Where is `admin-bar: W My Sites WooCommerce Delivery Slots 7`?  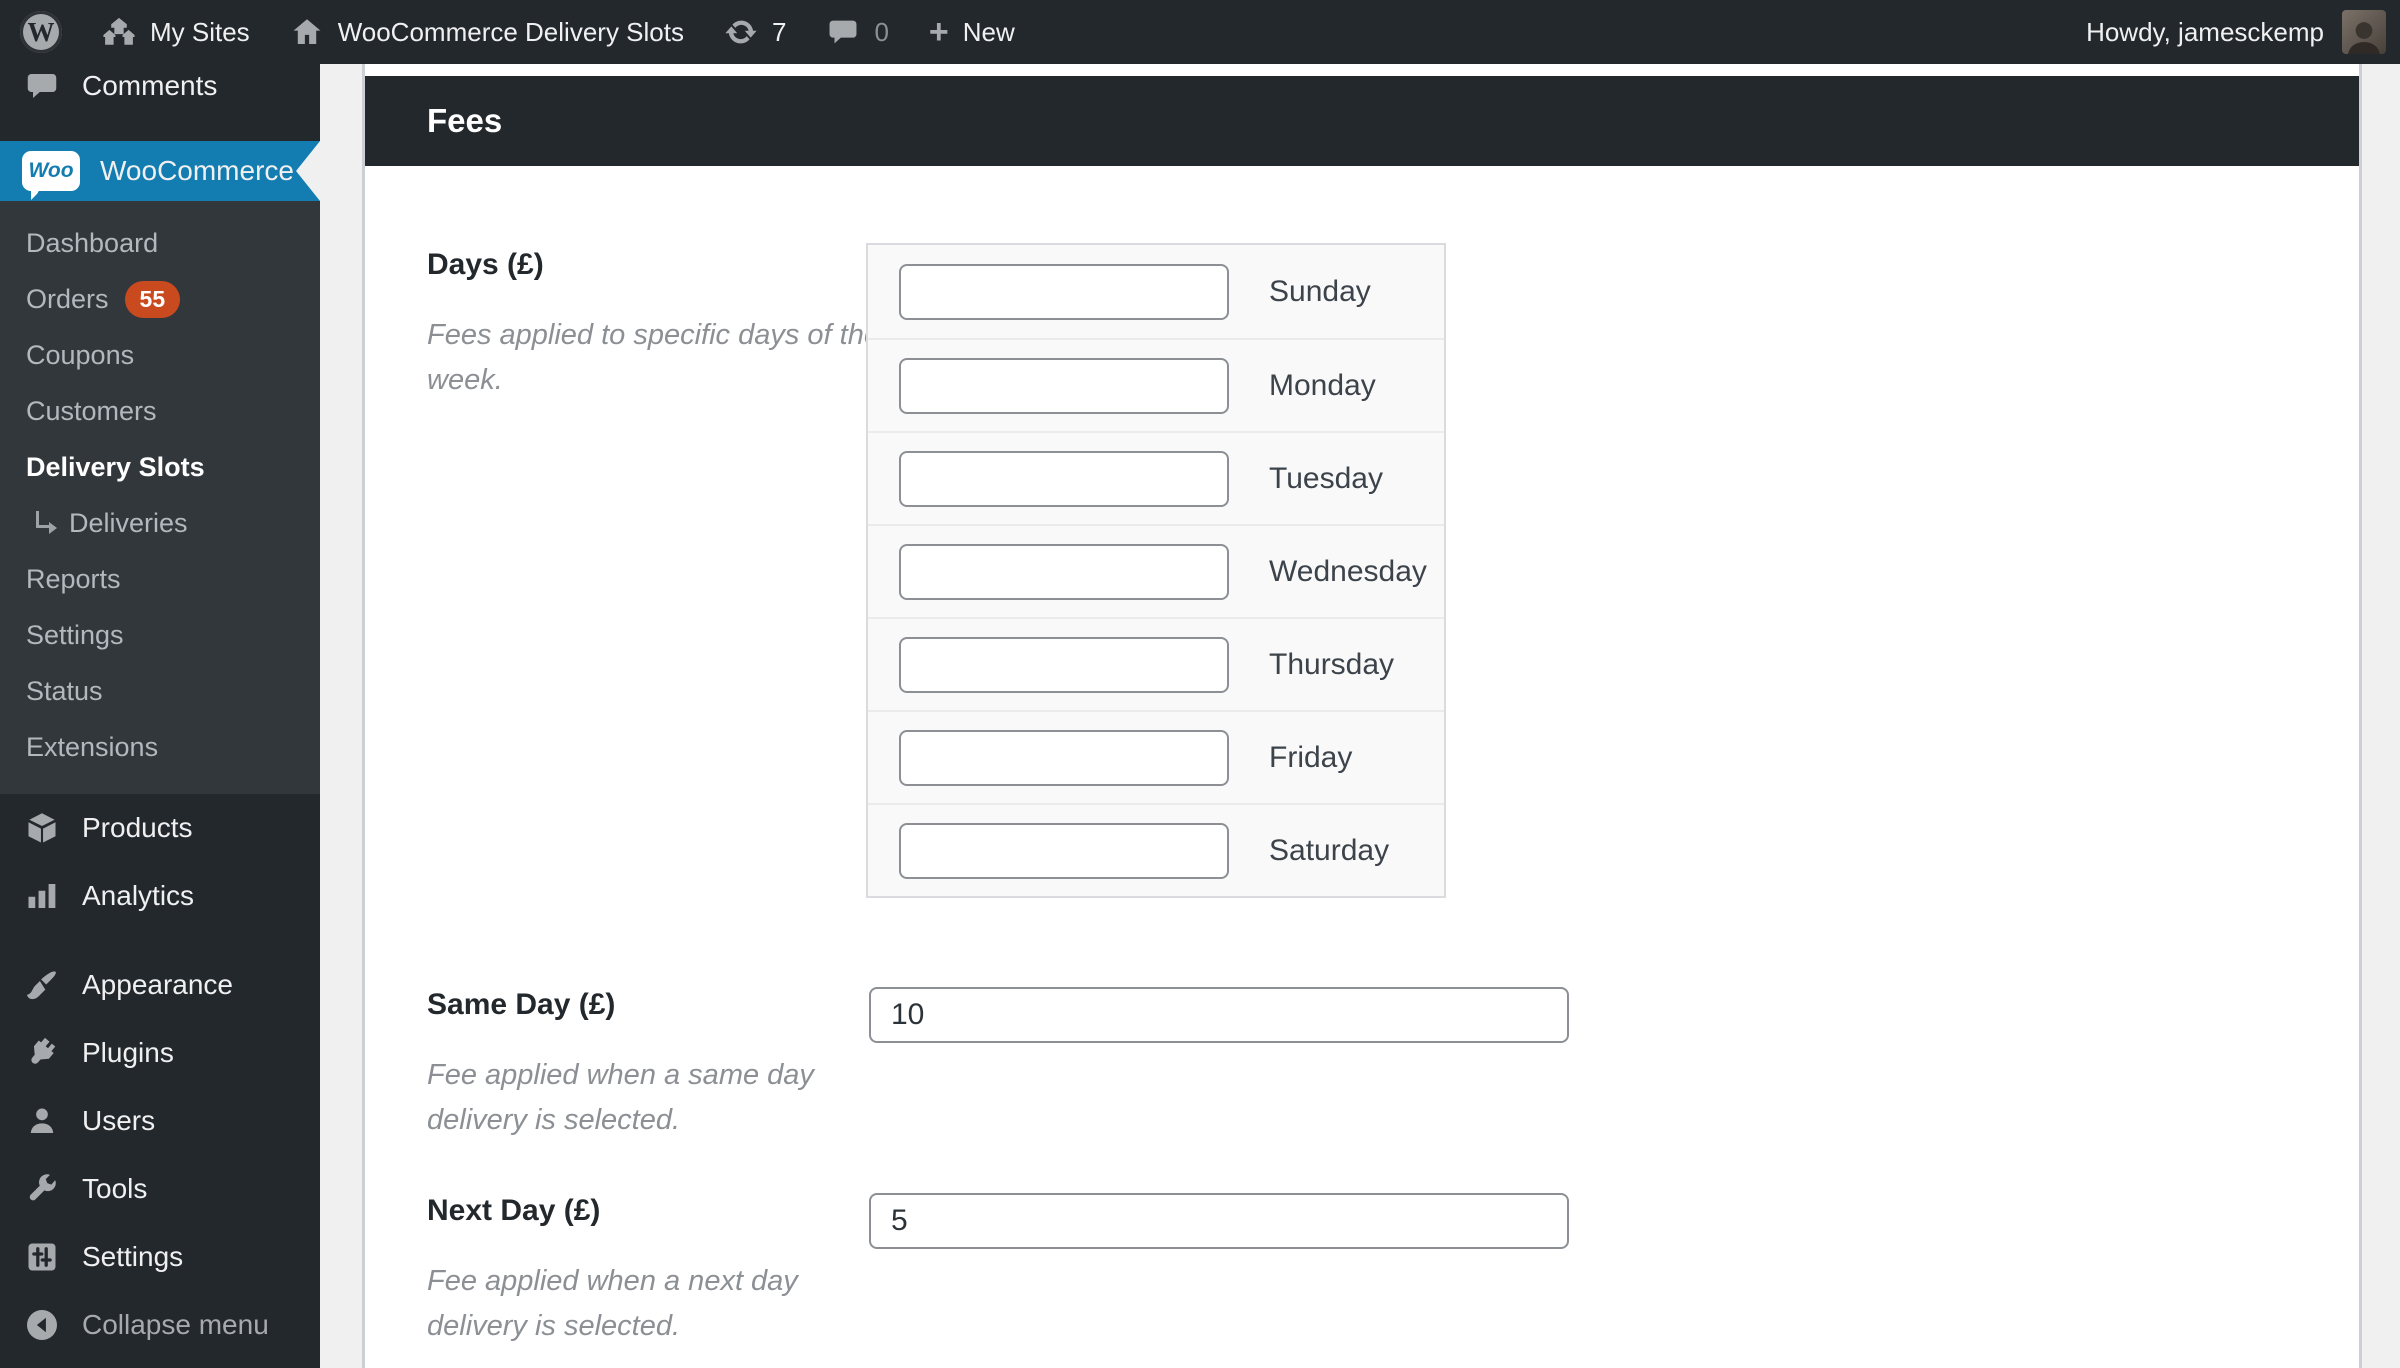 admin-bar: W My Sites WooCommerce Delivery Slots 7 is located at coordinates (1200, 32).